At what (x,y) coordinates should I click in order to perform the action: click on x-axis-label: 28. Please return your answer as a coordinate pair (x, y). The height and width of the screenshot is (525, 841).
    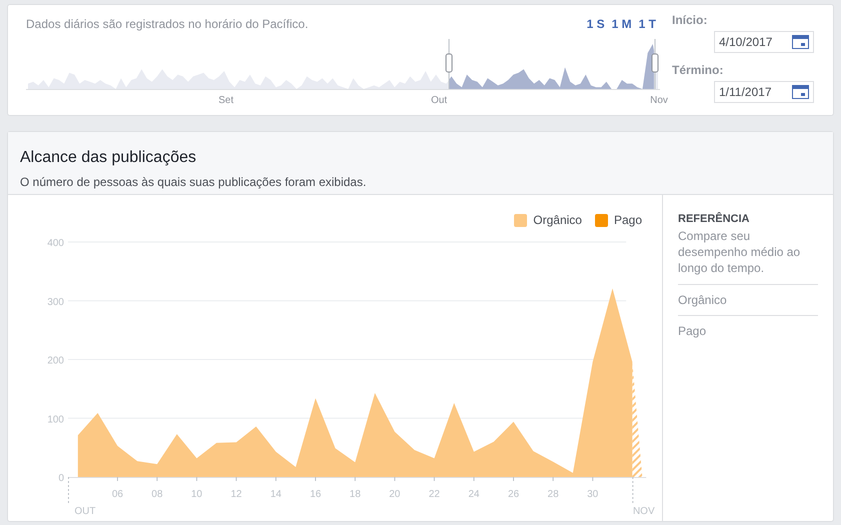
    Looking at the image, I should click on (553, 494).